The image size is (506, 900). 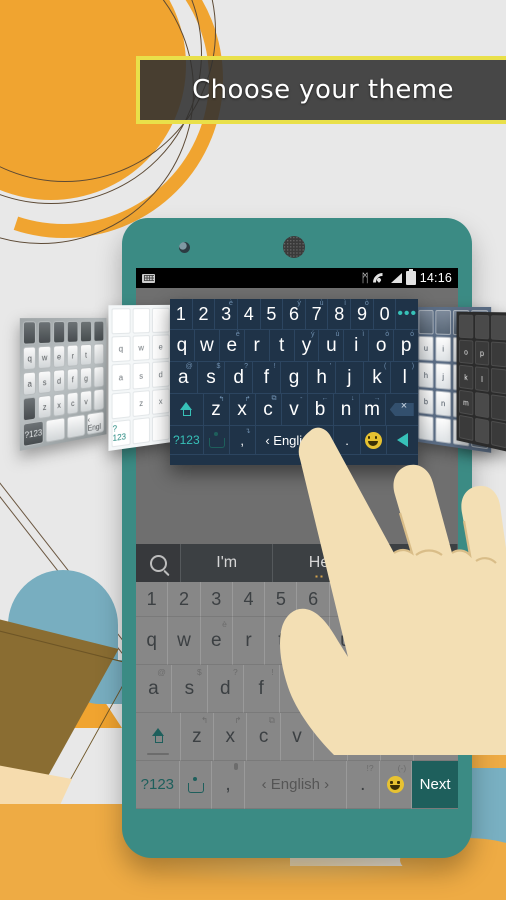 What do you see at coordinates (152, 599) in the screenshot?
I see `key-1: 1` at bounding box center [152, 599].